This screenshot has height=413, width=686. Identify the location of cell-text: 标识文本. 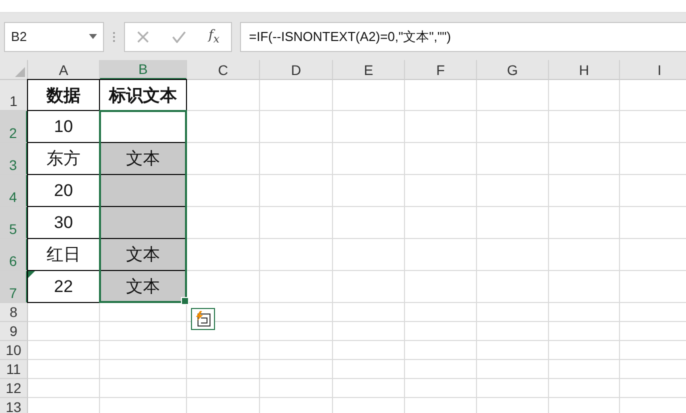
(143, 95).